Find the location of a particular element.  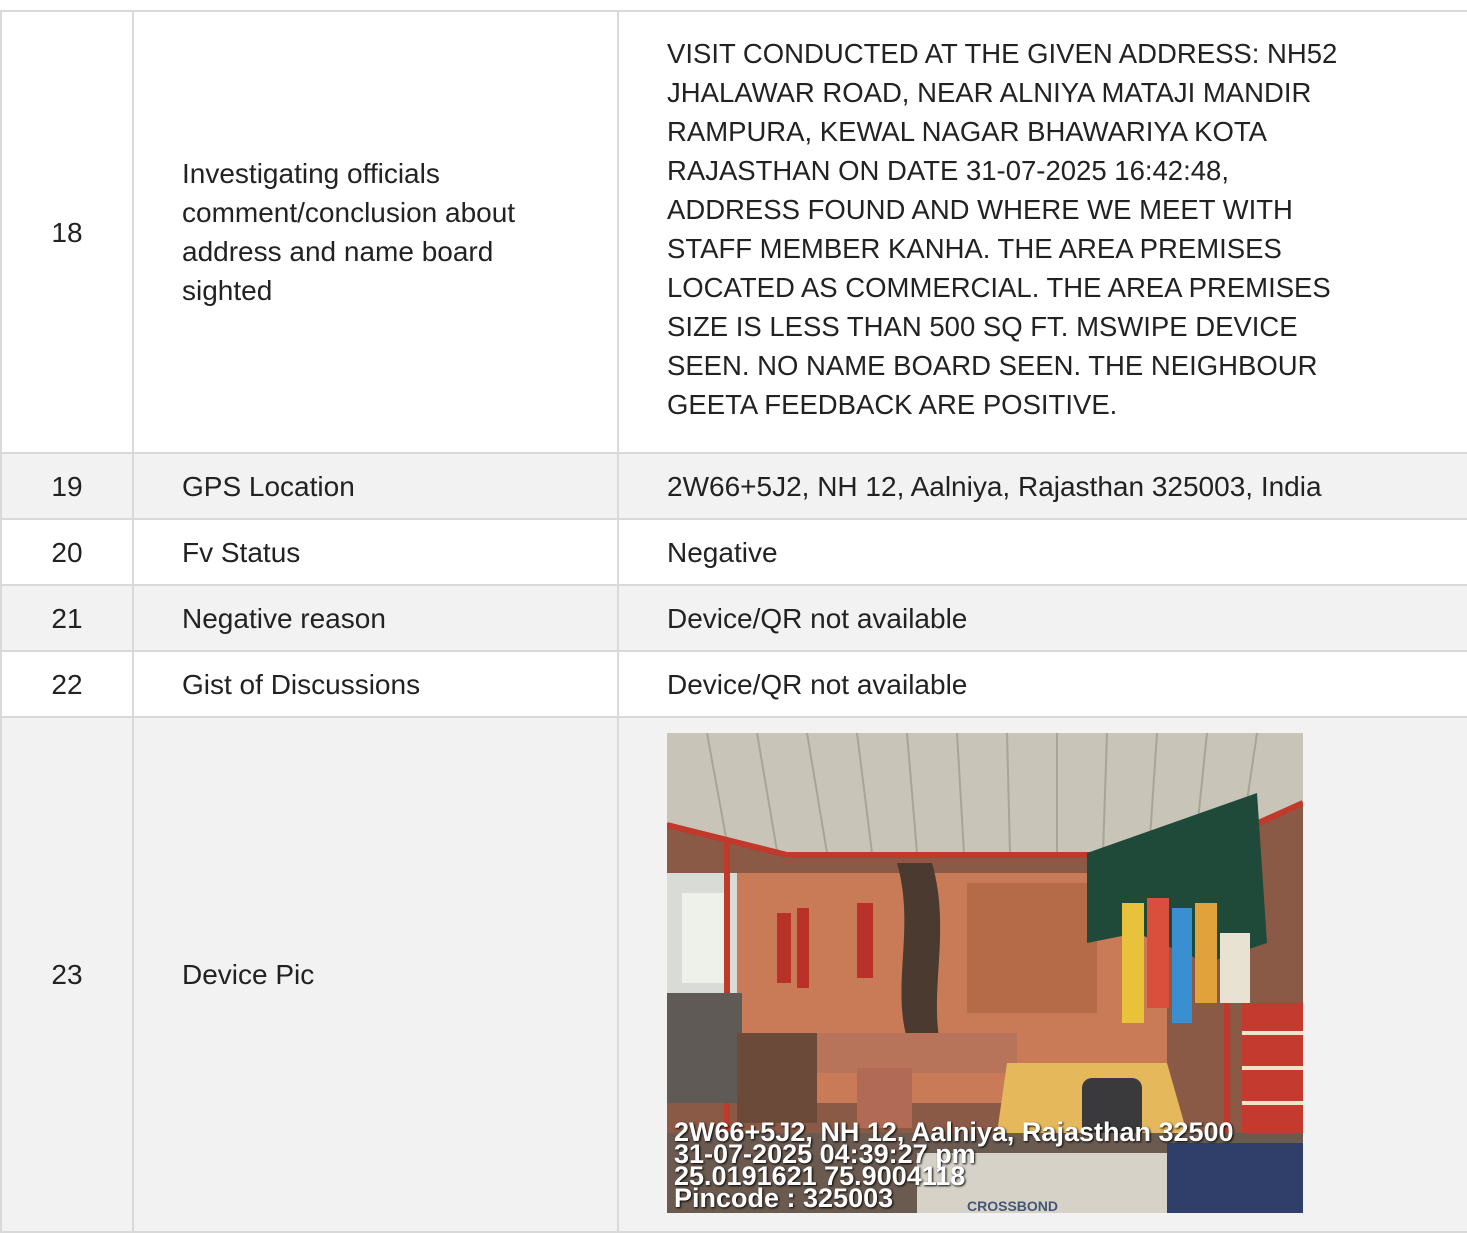

row-number: 21 is located at coordinates (67, 618).